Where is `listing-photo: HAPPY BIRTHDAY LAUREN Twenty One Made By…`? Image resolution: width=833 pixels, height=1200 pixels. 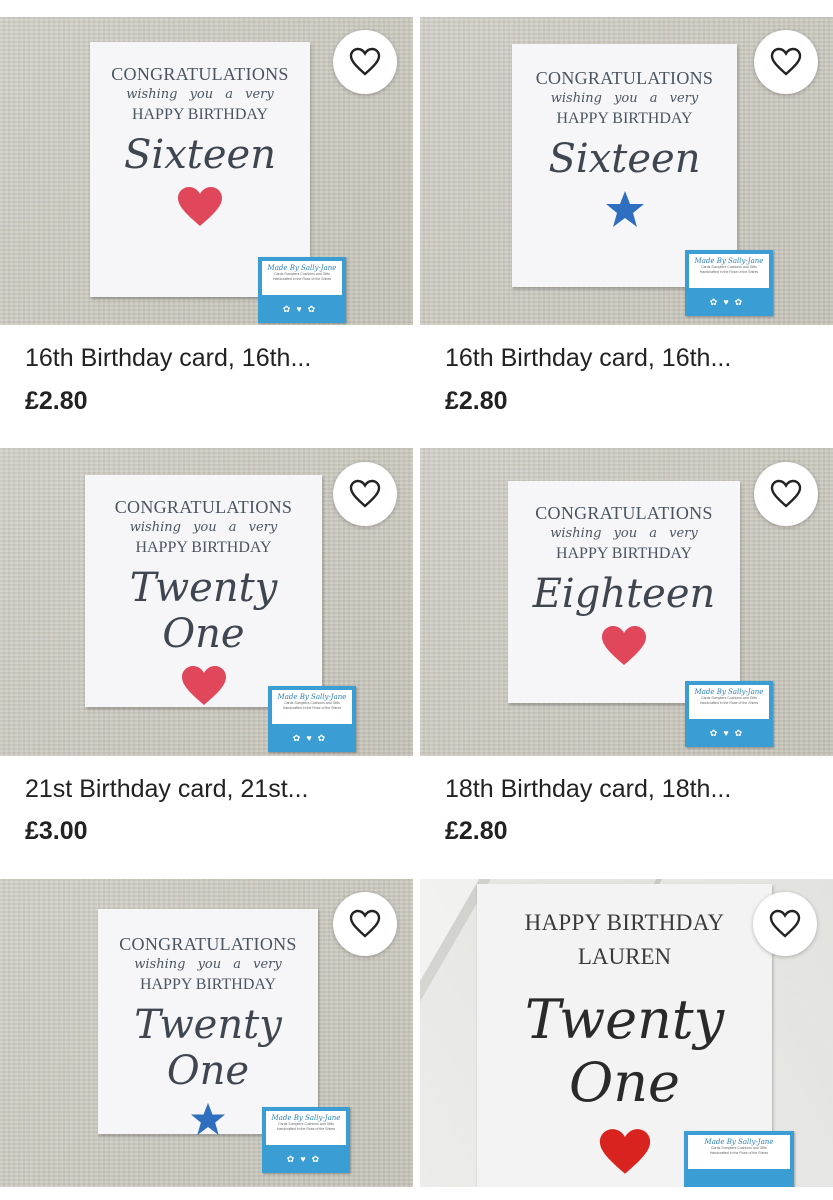
listing-photo: HAPPY BIRTHDAY LAUREN Twenty One Made By… is located at coordinates (626, 1033).